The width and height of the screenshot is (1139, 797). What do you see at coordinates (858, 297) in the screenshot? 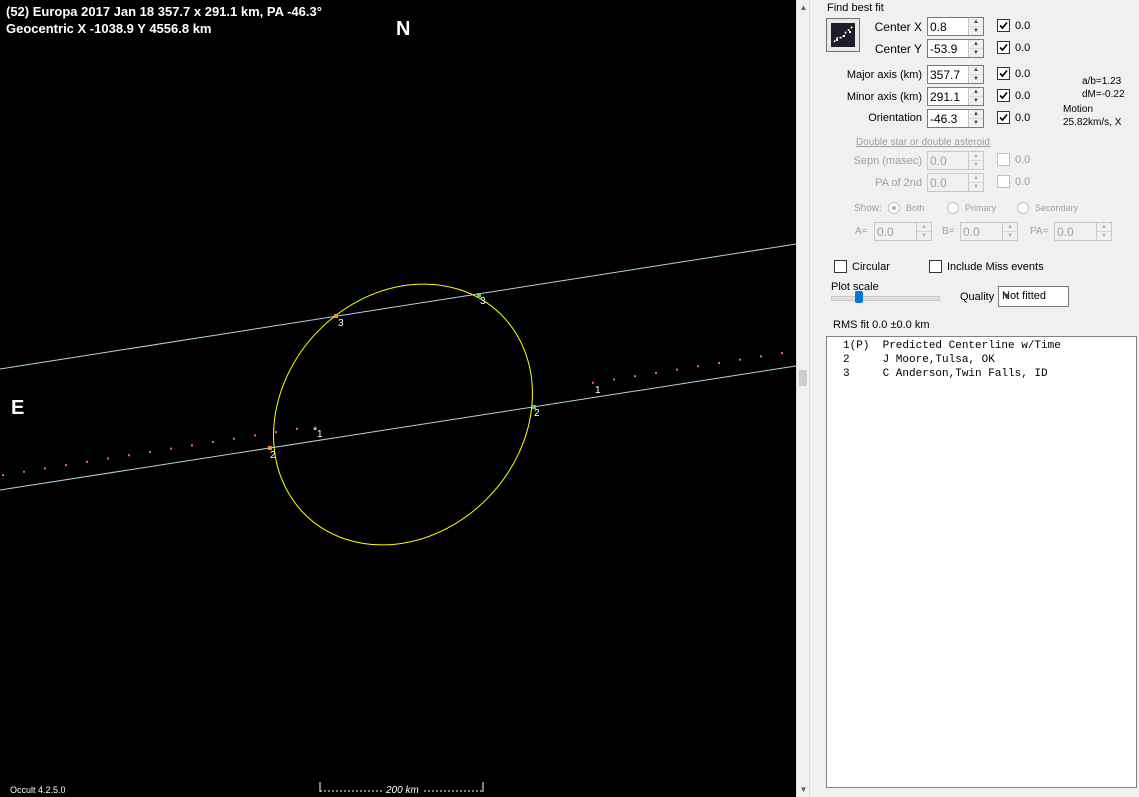
I see `plot-scale-slider-thumb` at bounding box center [858, 297].